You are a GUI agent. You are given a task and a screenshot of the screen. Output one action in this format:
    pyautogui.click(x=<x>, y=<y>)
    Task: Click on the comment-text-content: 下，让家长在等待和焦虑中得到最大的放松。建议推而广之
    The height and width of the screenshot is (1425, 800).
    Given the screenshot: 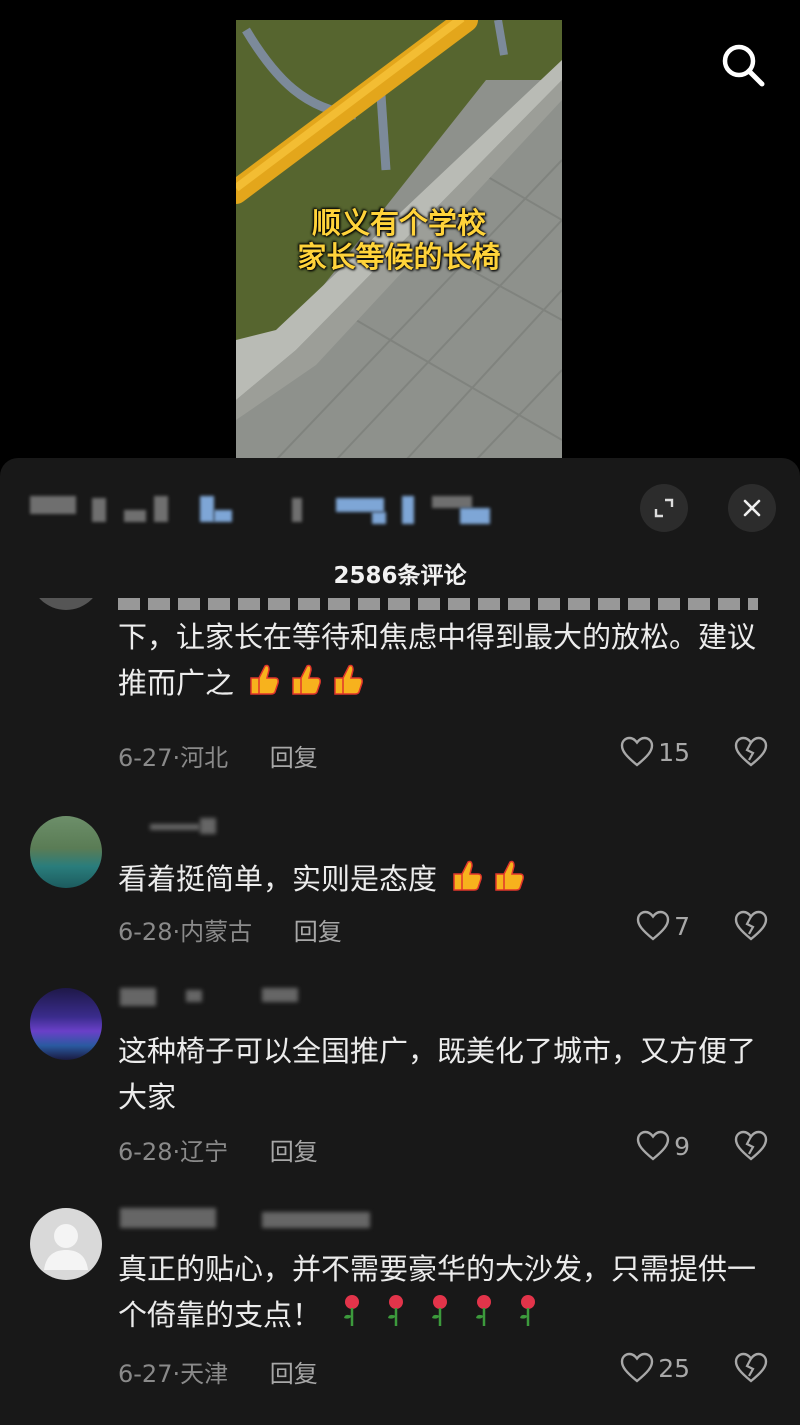 What is the action you would take?
    pyautogui.click(x=437, y=660)
    